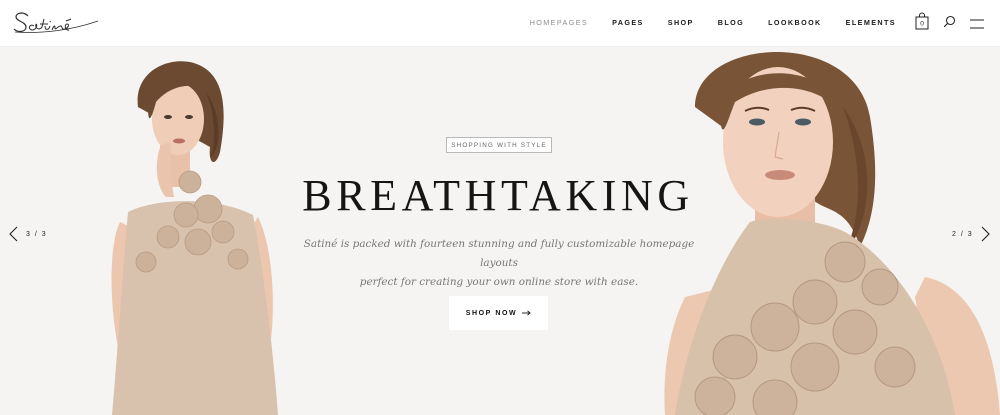 This screenshot has height=415, width=1000. Describe the element at coordinates (949, 21) in the screenshot. I see `search-icon` at that location.